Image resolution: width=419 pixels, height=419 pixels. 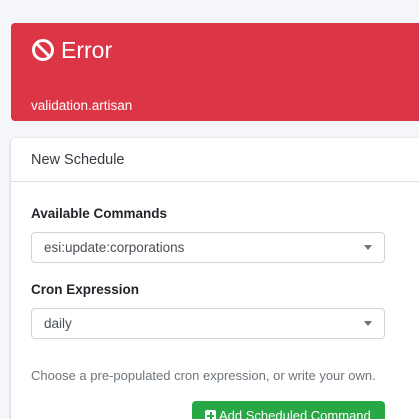 What do you see at coordinates (114, 247) in the screenshot?
I see `available-commands-value: esi:update:corporations` at bounding box center [114, 247].